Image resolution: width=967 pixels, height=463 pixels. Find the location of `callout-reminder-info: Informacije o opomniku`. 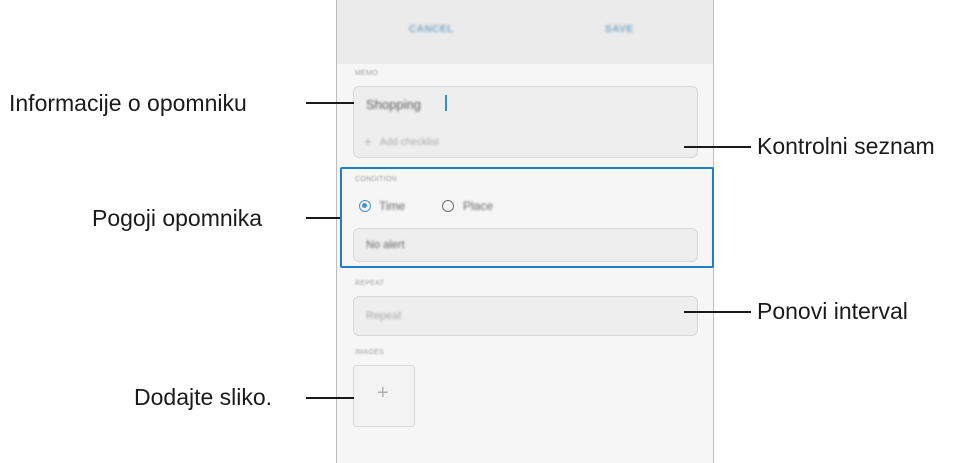

callout-reminder-info: Informacije o opomniku is located at coordinates (128, 103).